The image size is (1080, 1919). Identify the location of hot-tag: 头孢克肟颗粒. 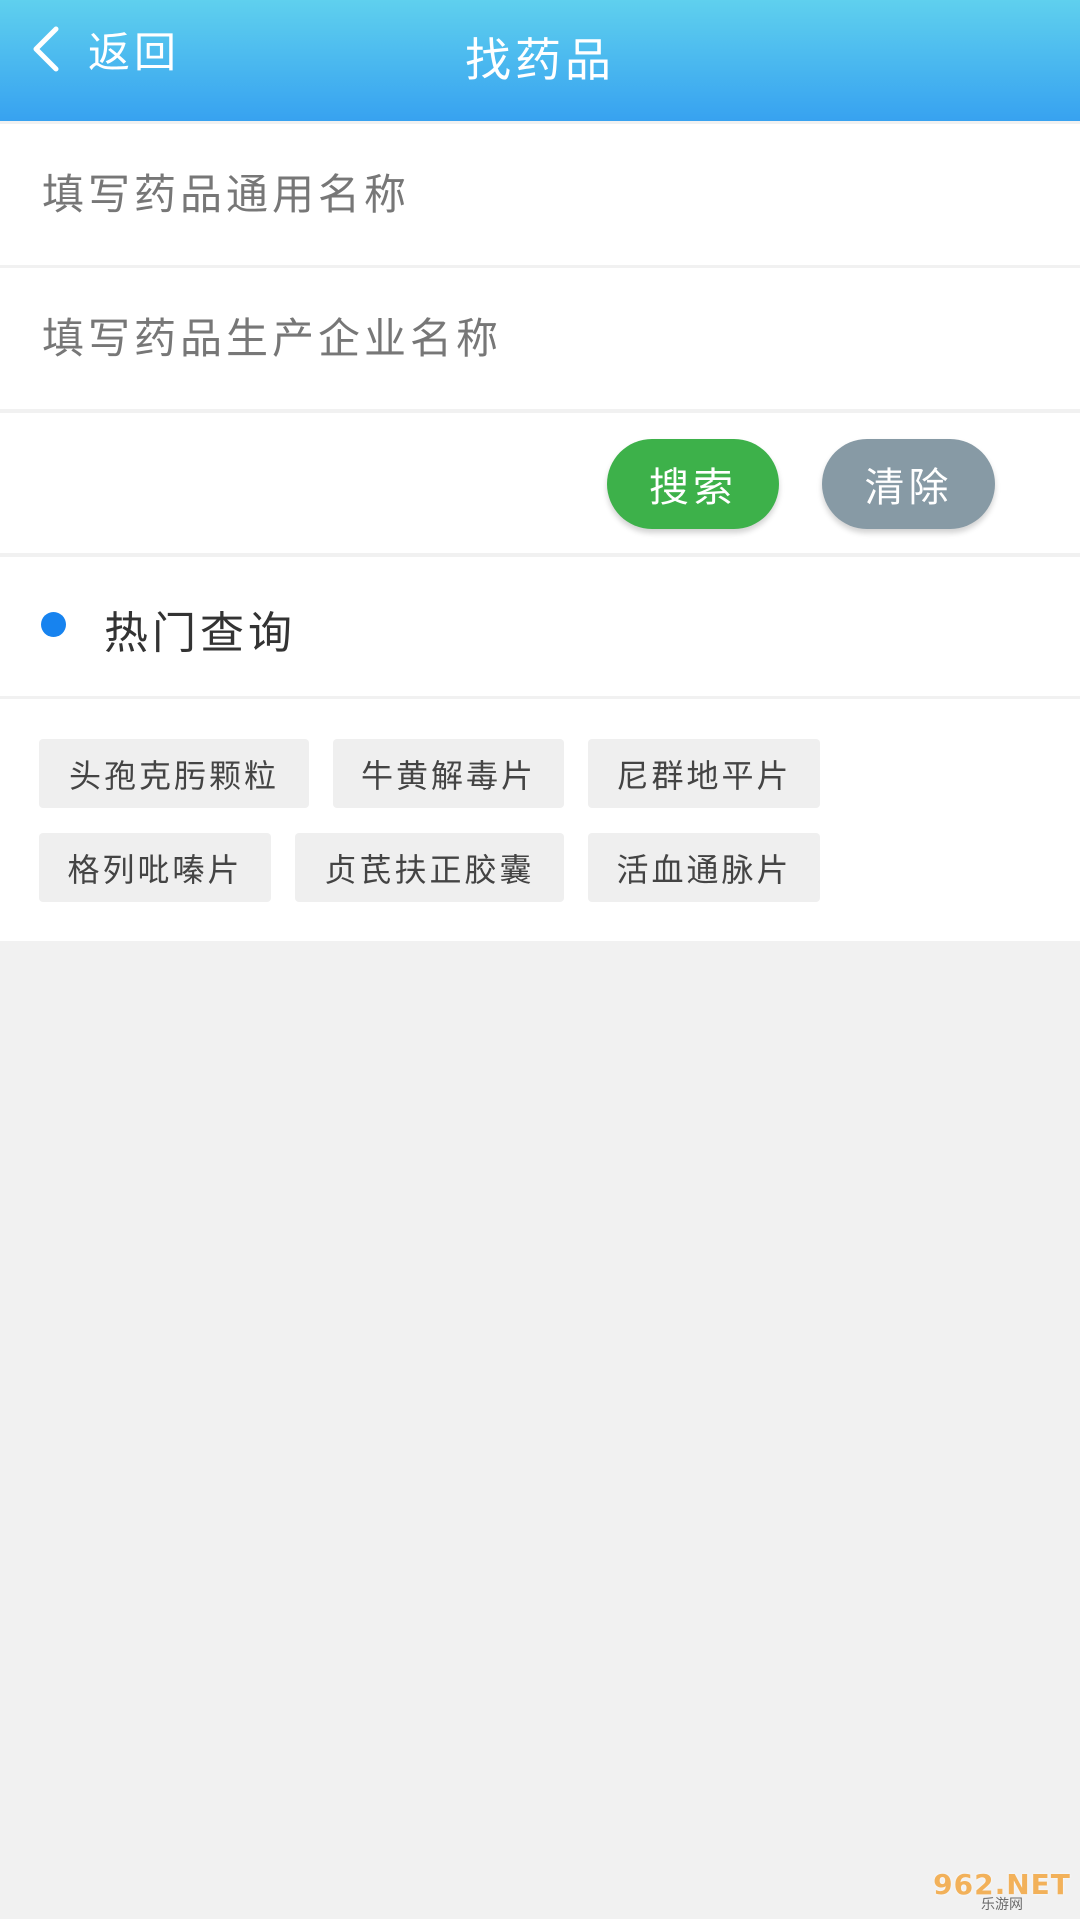
(174, 773).